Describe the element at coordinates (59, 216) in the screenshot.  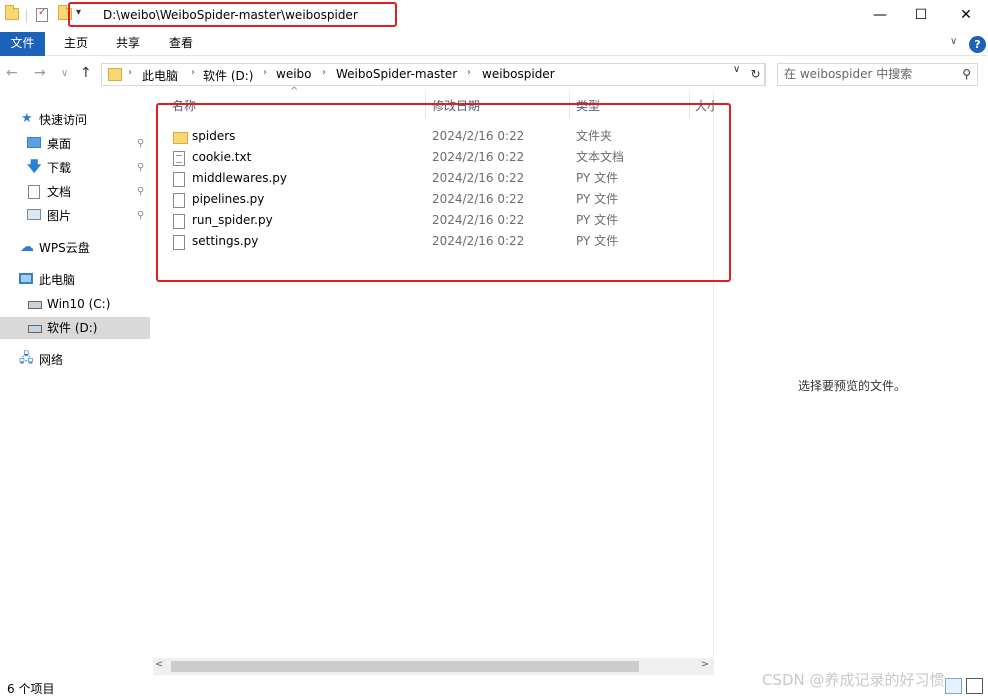
I see `sidebar-item-label: 图片` at that location.